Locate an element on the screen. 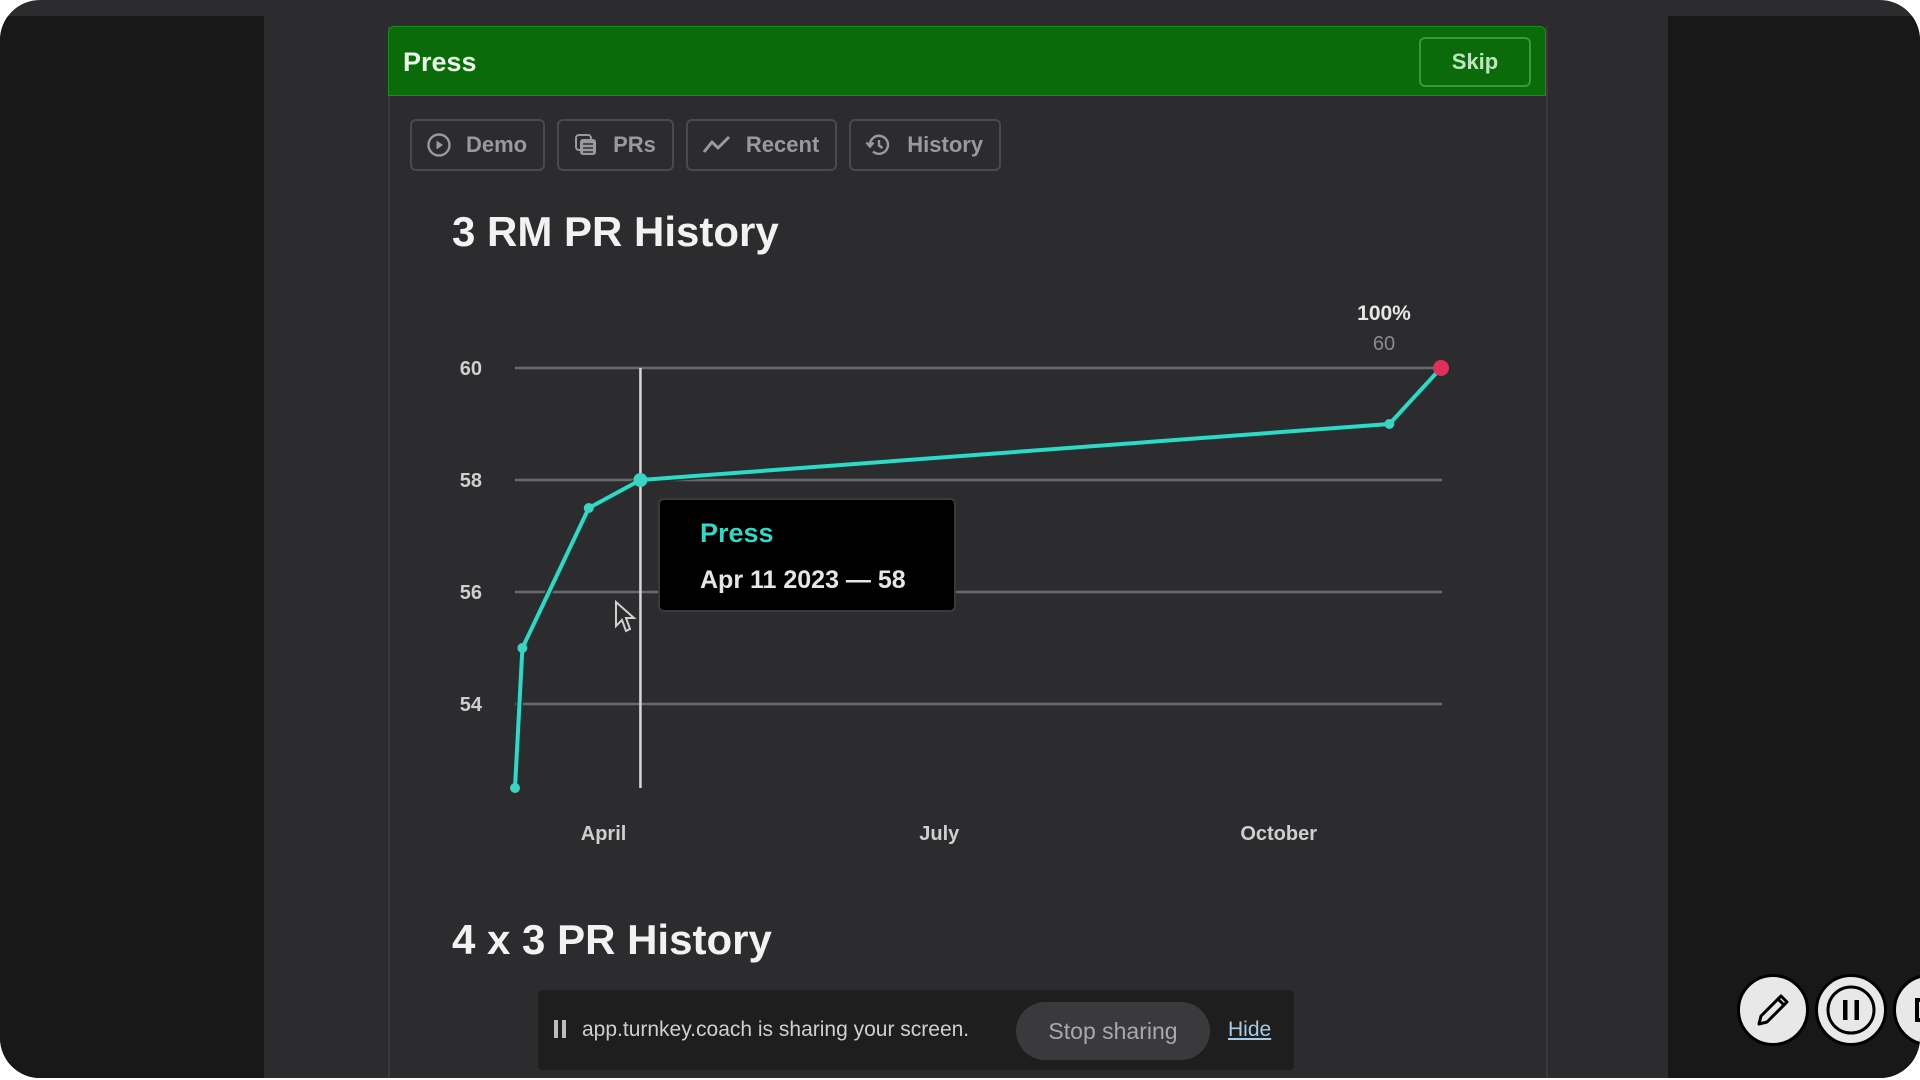  tooltip-series-name: Press is located at coordinates (737, 533).